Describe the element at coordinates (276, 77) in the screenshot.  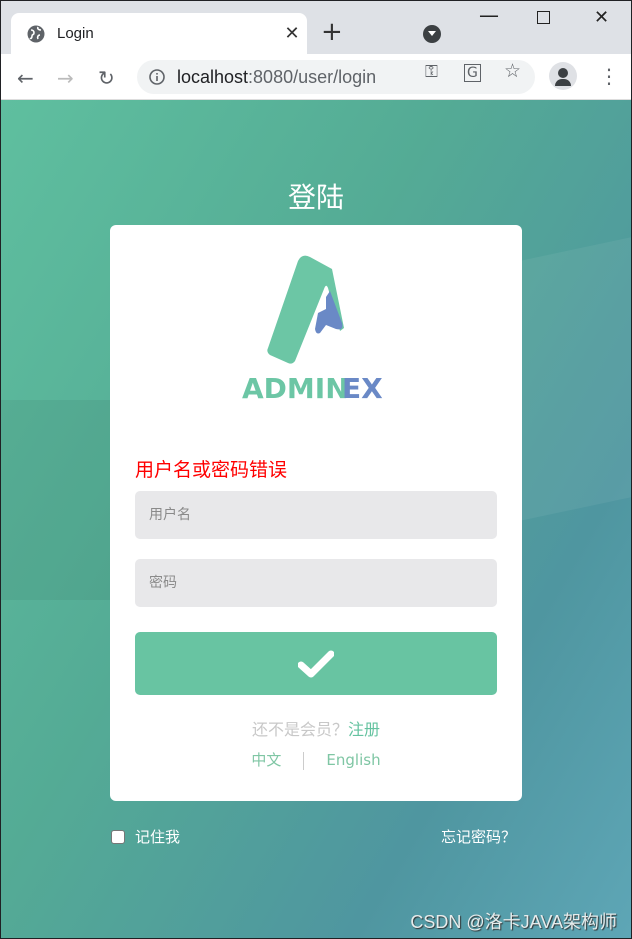
I see `url-text: localhost:8080/user/login` at that location.